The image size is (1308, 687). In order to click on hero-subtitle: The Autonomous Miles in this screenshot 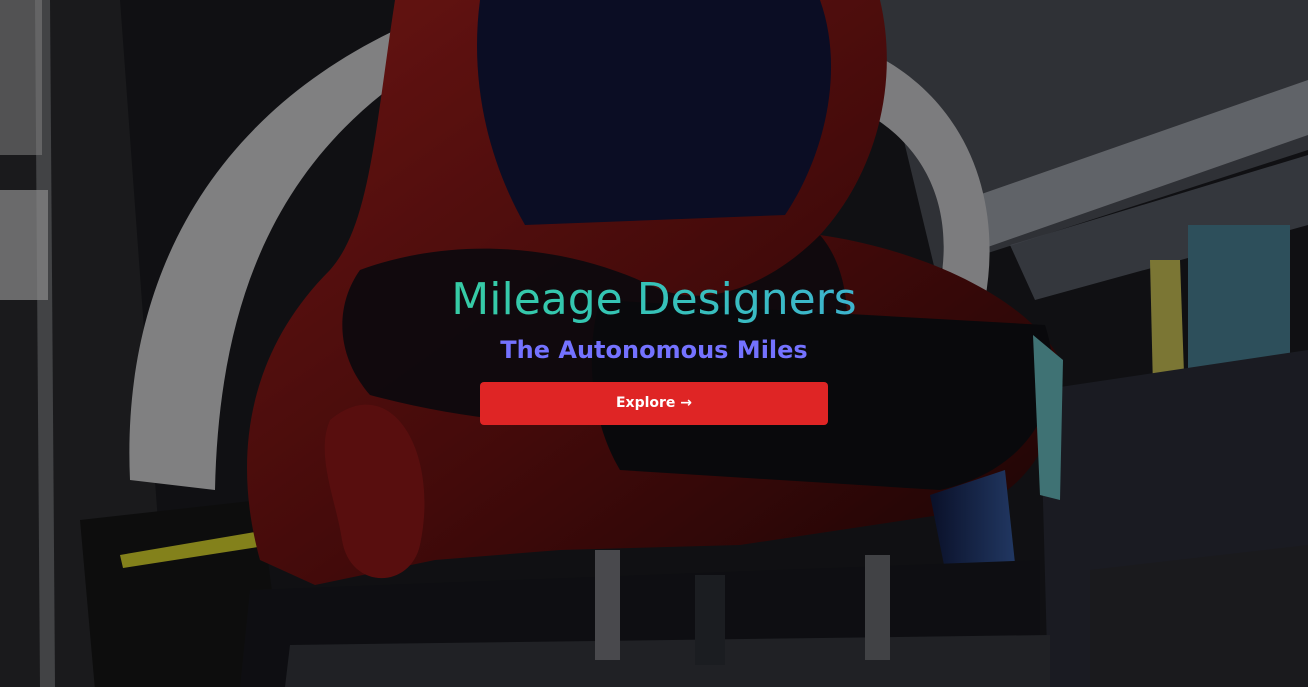, I will do `click(654, 350)`.